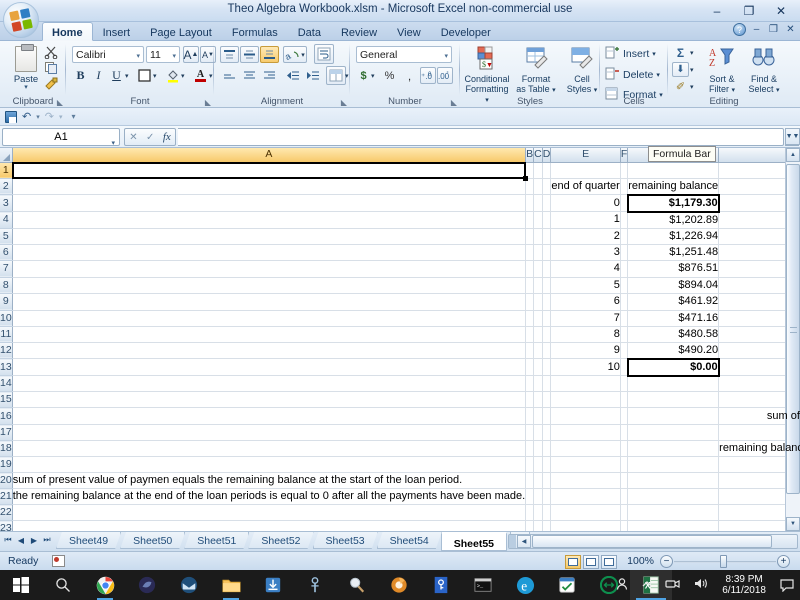 Image resolution: width=800 pixels, height=600 pixels. What do you see at coordinates (624, 383) in the screenshot?
I see `cell-F14` at bounding box center [624, 383].